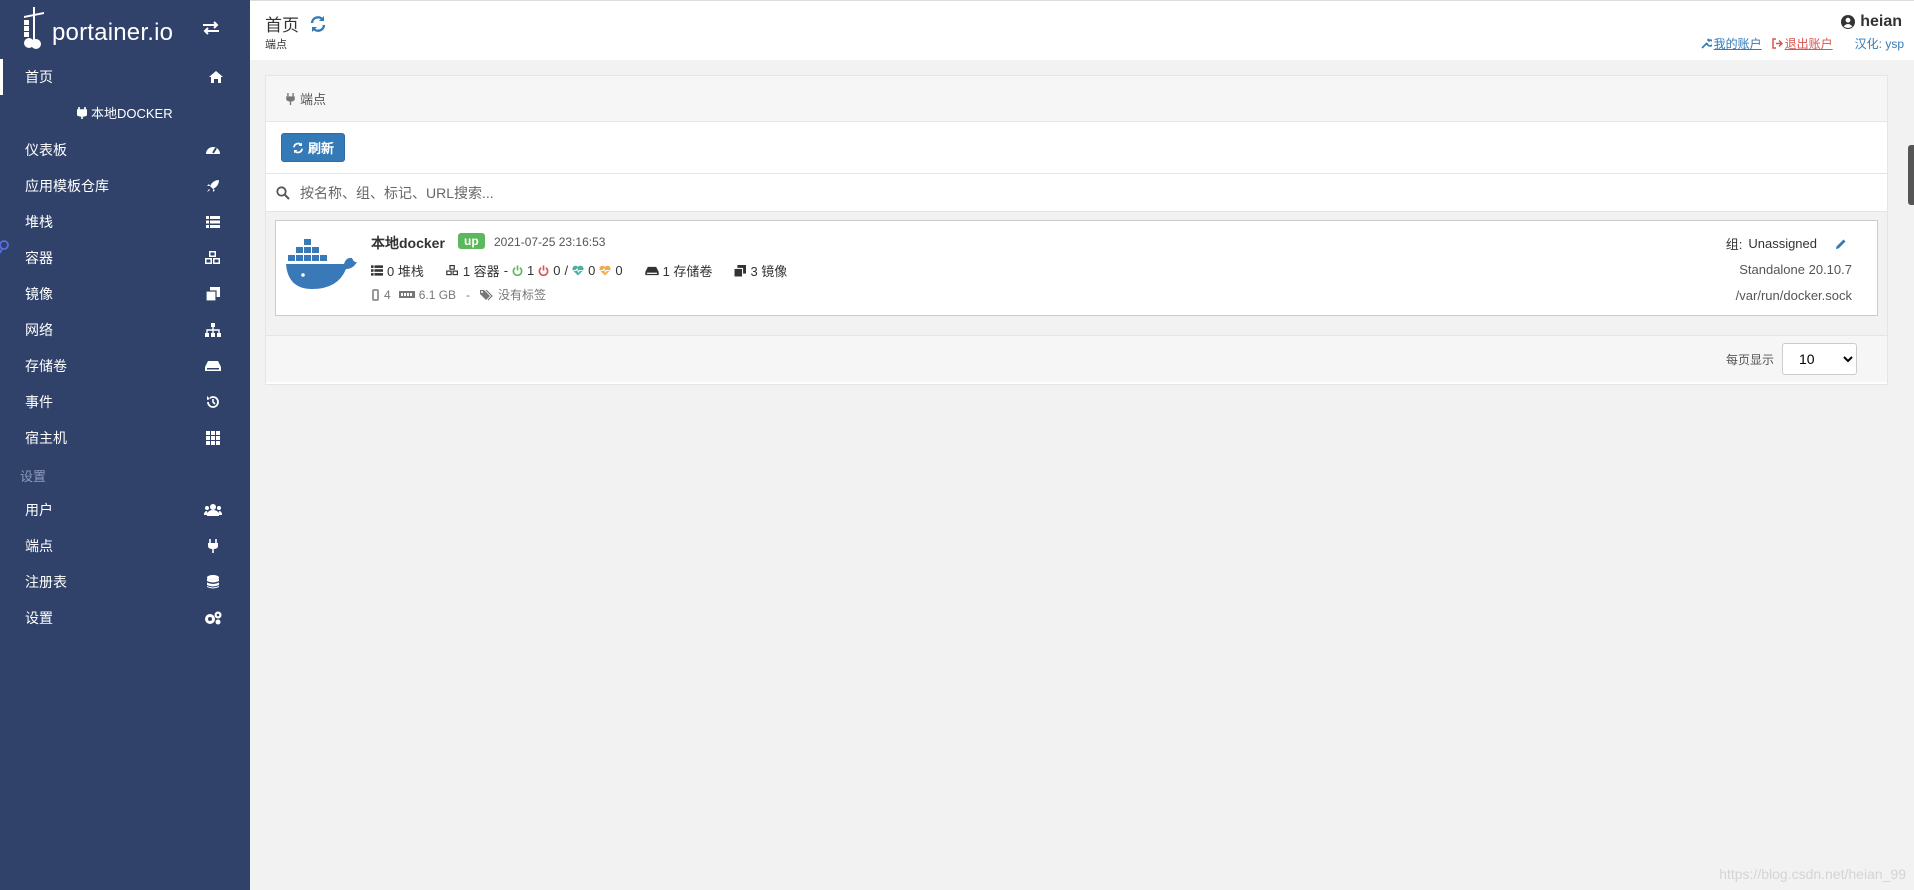  What do you see at coordinates (97, 28) in the screenshot?
I see `portainer-logo: portainer.io` at bounding box center [97, 28].